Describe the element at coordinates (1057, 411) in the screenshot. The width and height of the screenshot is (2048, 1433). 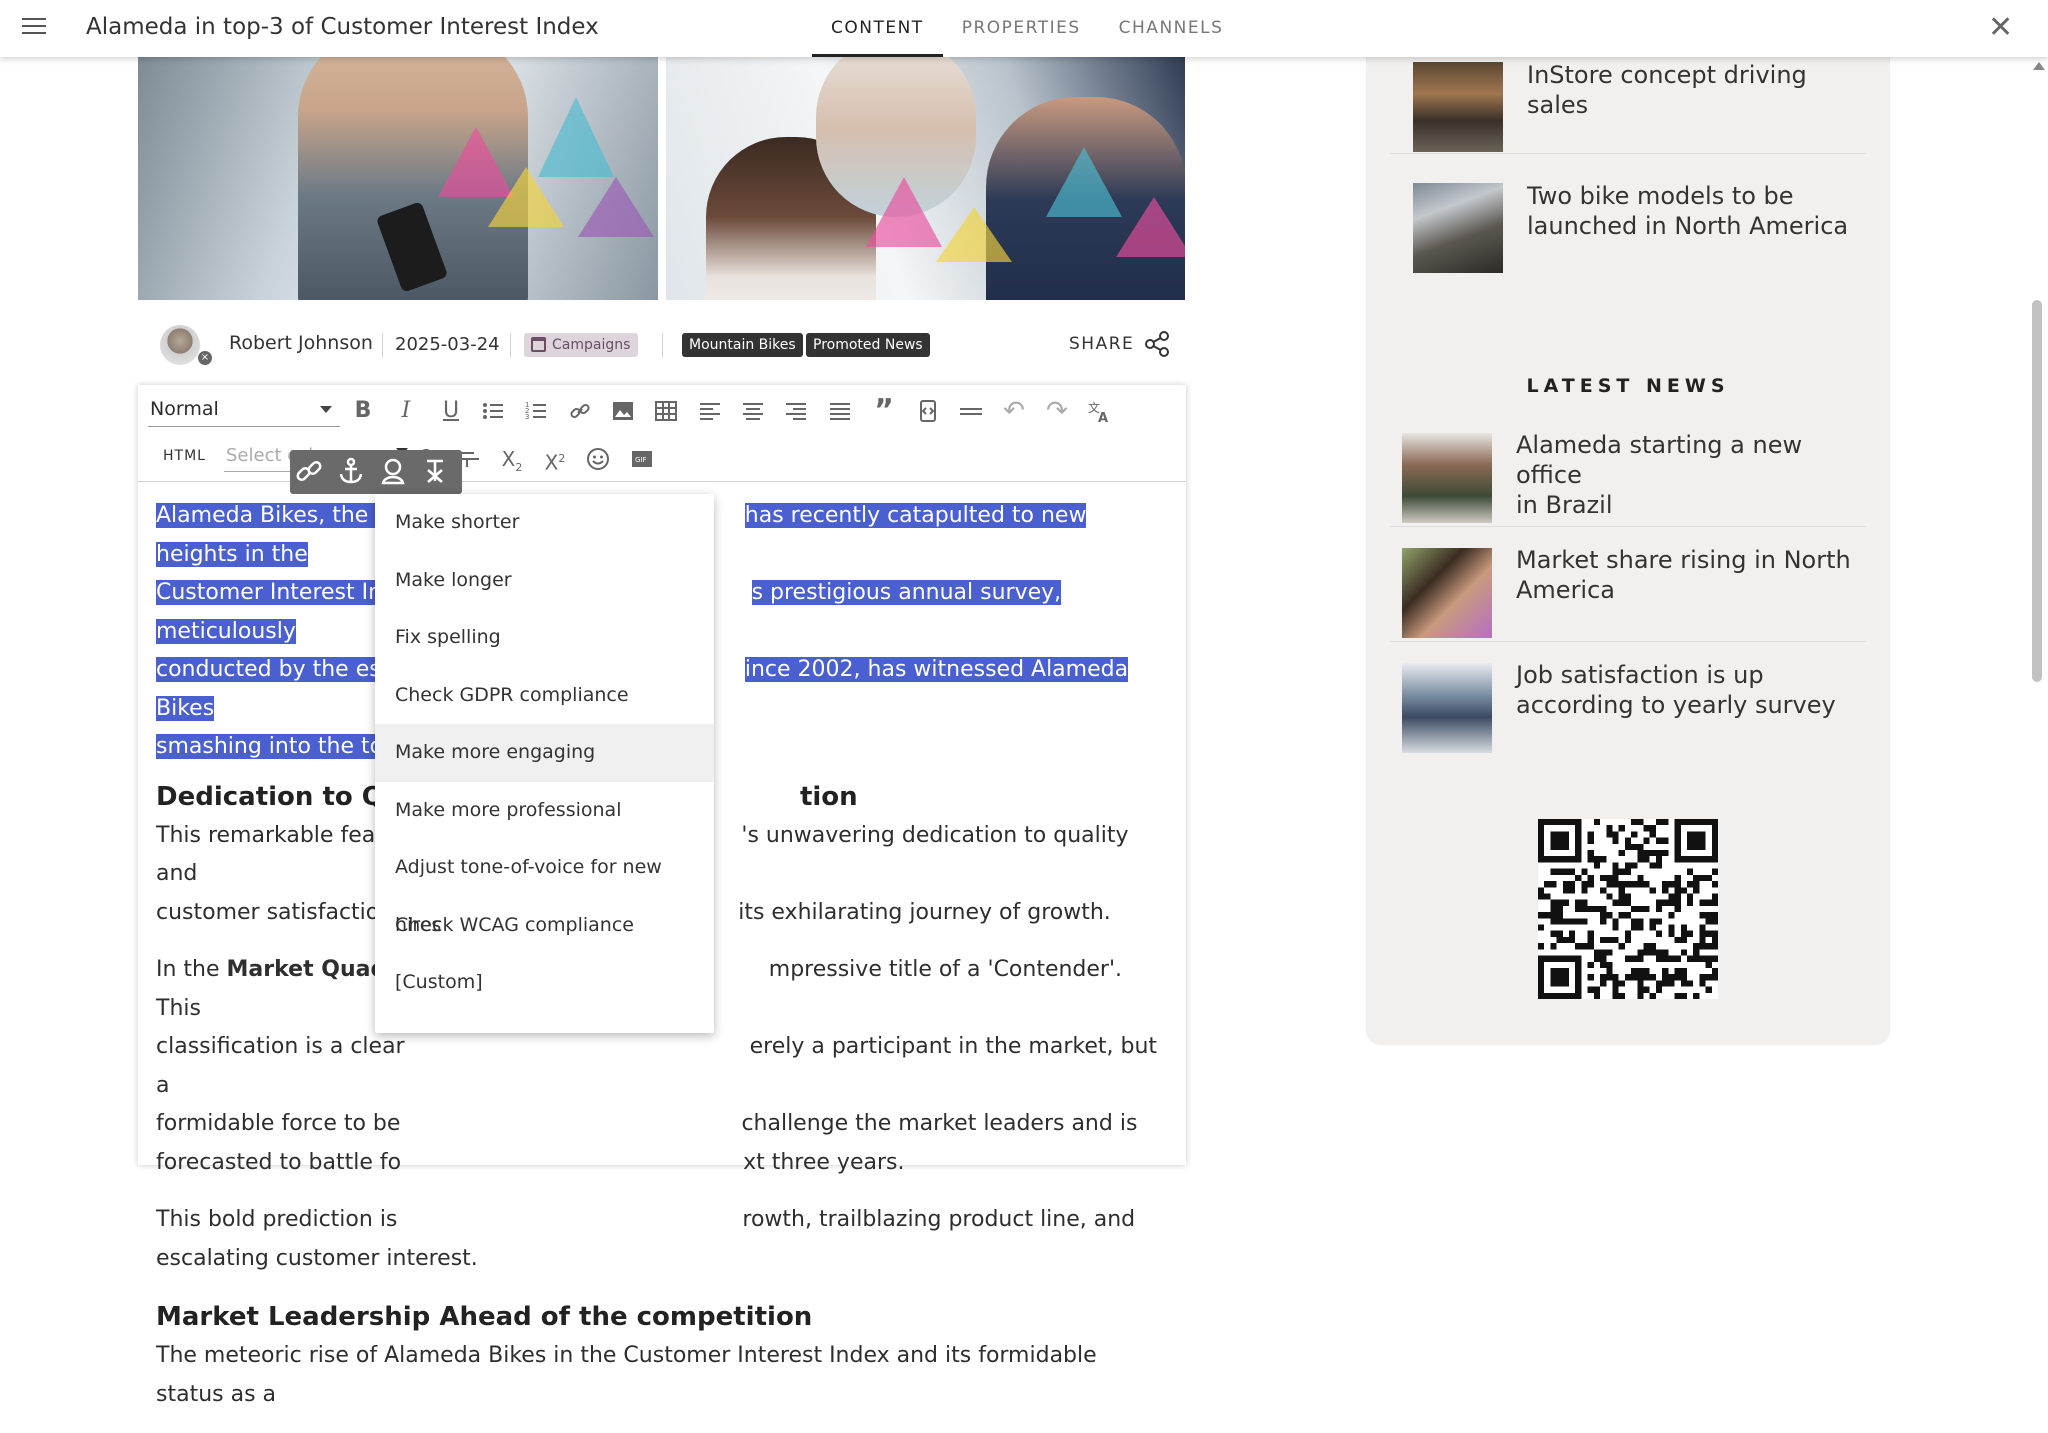
I see `redo-icon: ↷` at that location.